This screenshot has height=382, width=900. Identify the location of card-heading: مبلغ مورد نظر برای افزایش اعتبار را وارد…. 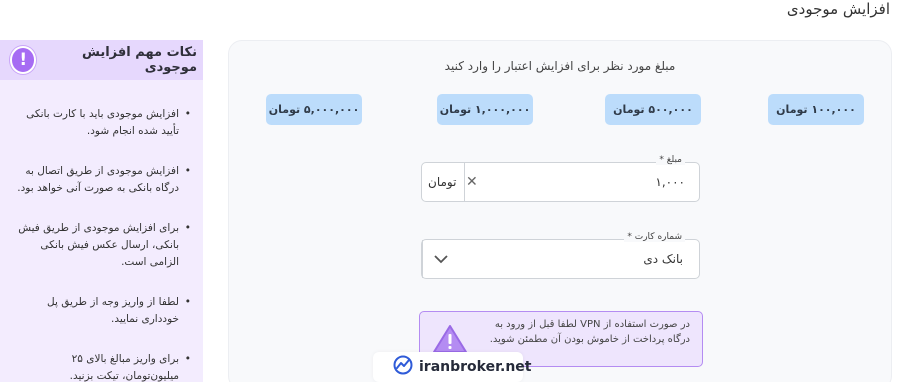
(560, 66).